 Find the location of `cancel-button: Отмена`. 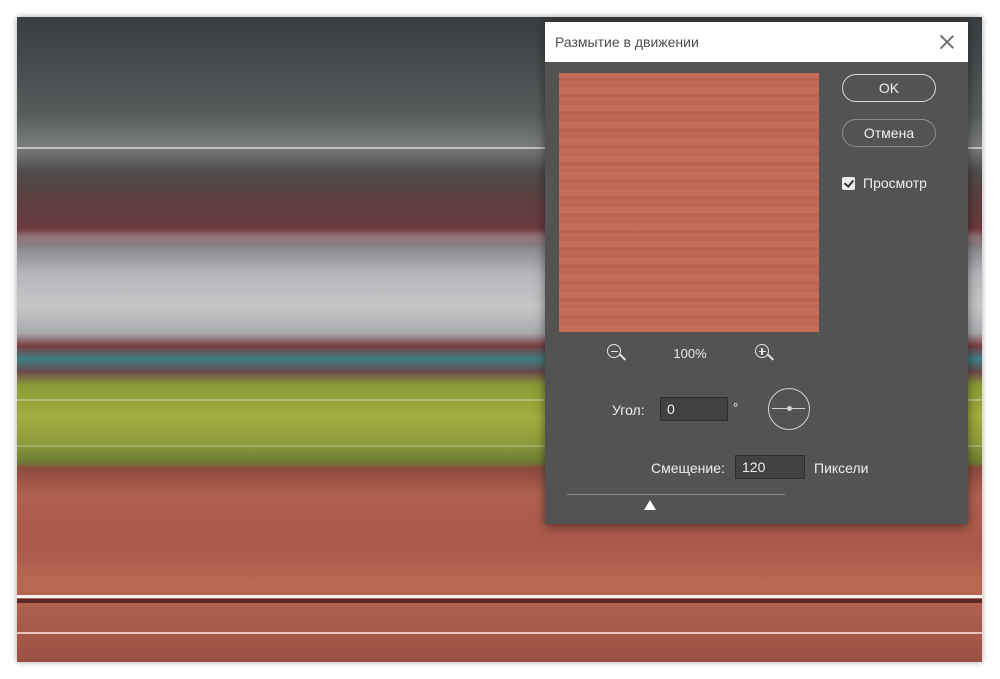

cancel-button: Отмена is located at coordinates (889, 133).